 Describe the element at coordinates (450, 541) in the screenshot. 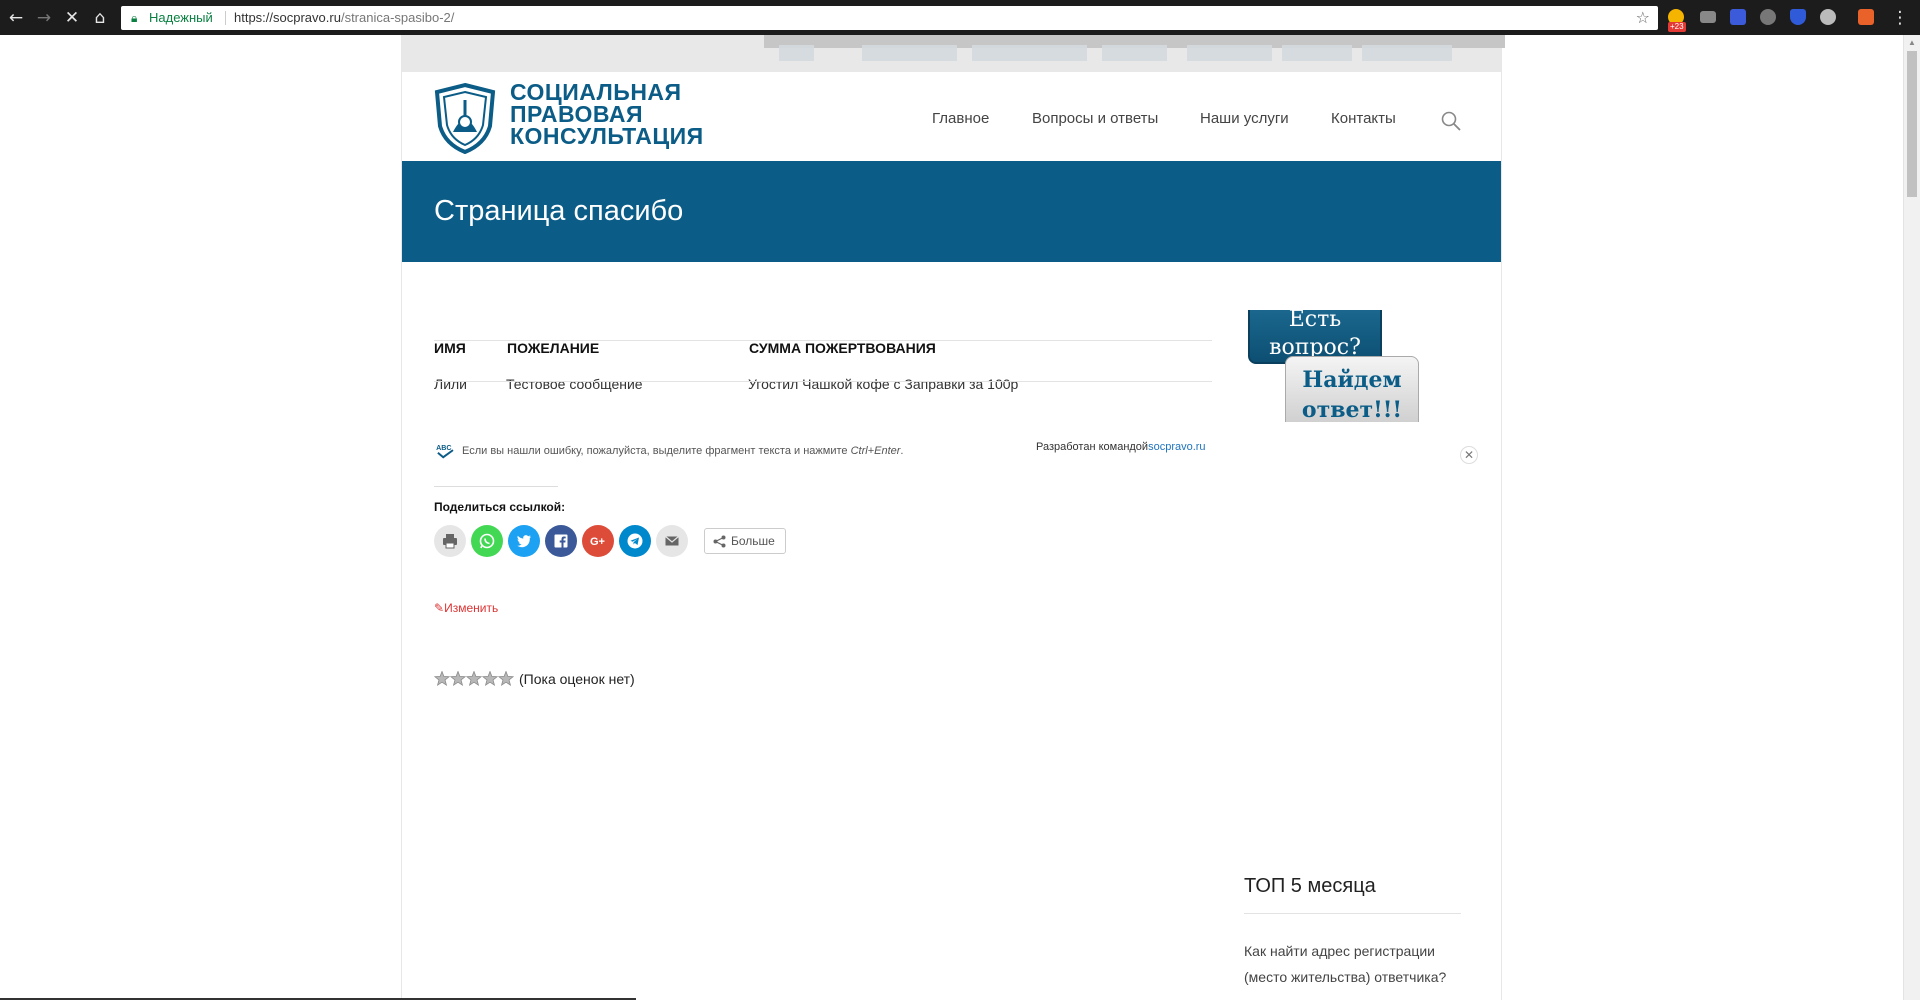

I see `print-icon` at that location.